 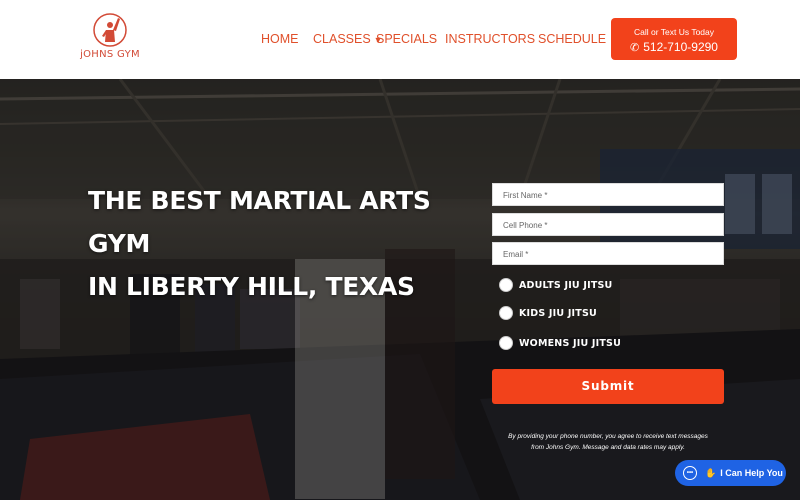 What do you see at coordinates (711, 472) in the screenshot?
I see `waving-hand-icon: ✋` at bounding box center [711, 472].